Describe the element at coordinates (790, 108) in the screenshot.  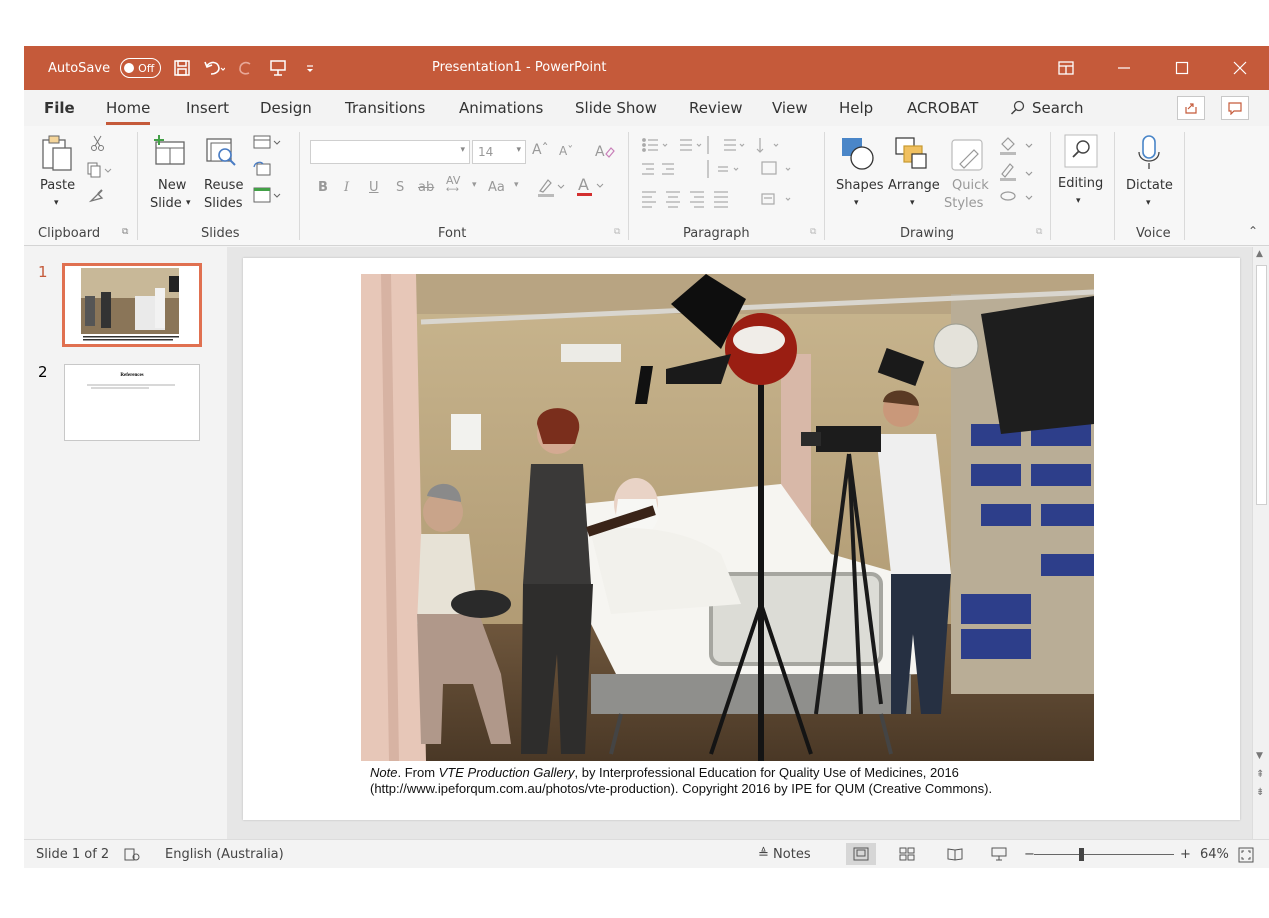
I see `tab-view: View` at that location.